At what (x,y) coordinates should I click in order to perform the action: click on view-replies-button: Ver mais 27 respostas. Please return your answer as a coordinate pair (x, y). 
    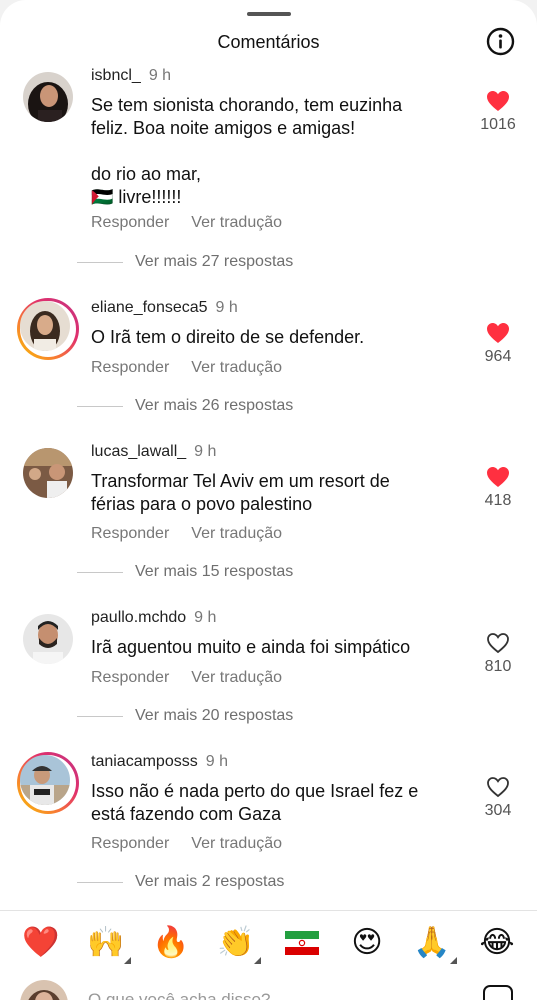
    Looking at the image, I should click on (185, 262).